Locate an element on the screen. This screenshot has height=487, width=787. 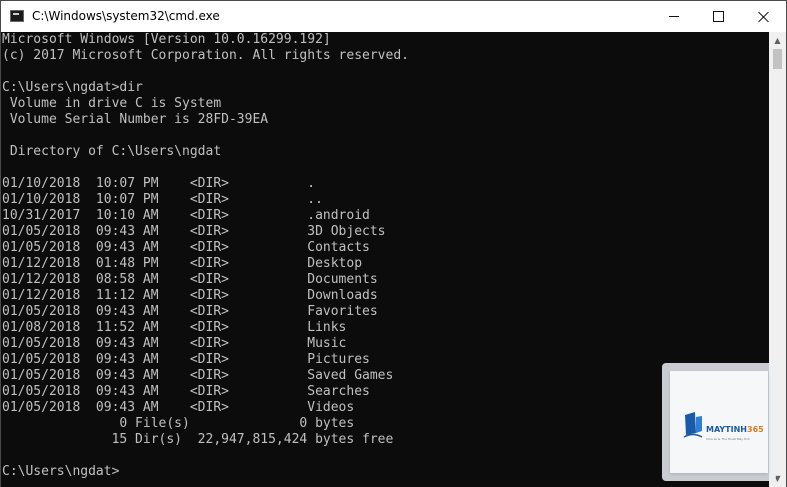
console-line: 15 Dir(s) 22,947,815,424 bytes free is located at coordinates (198, 439).